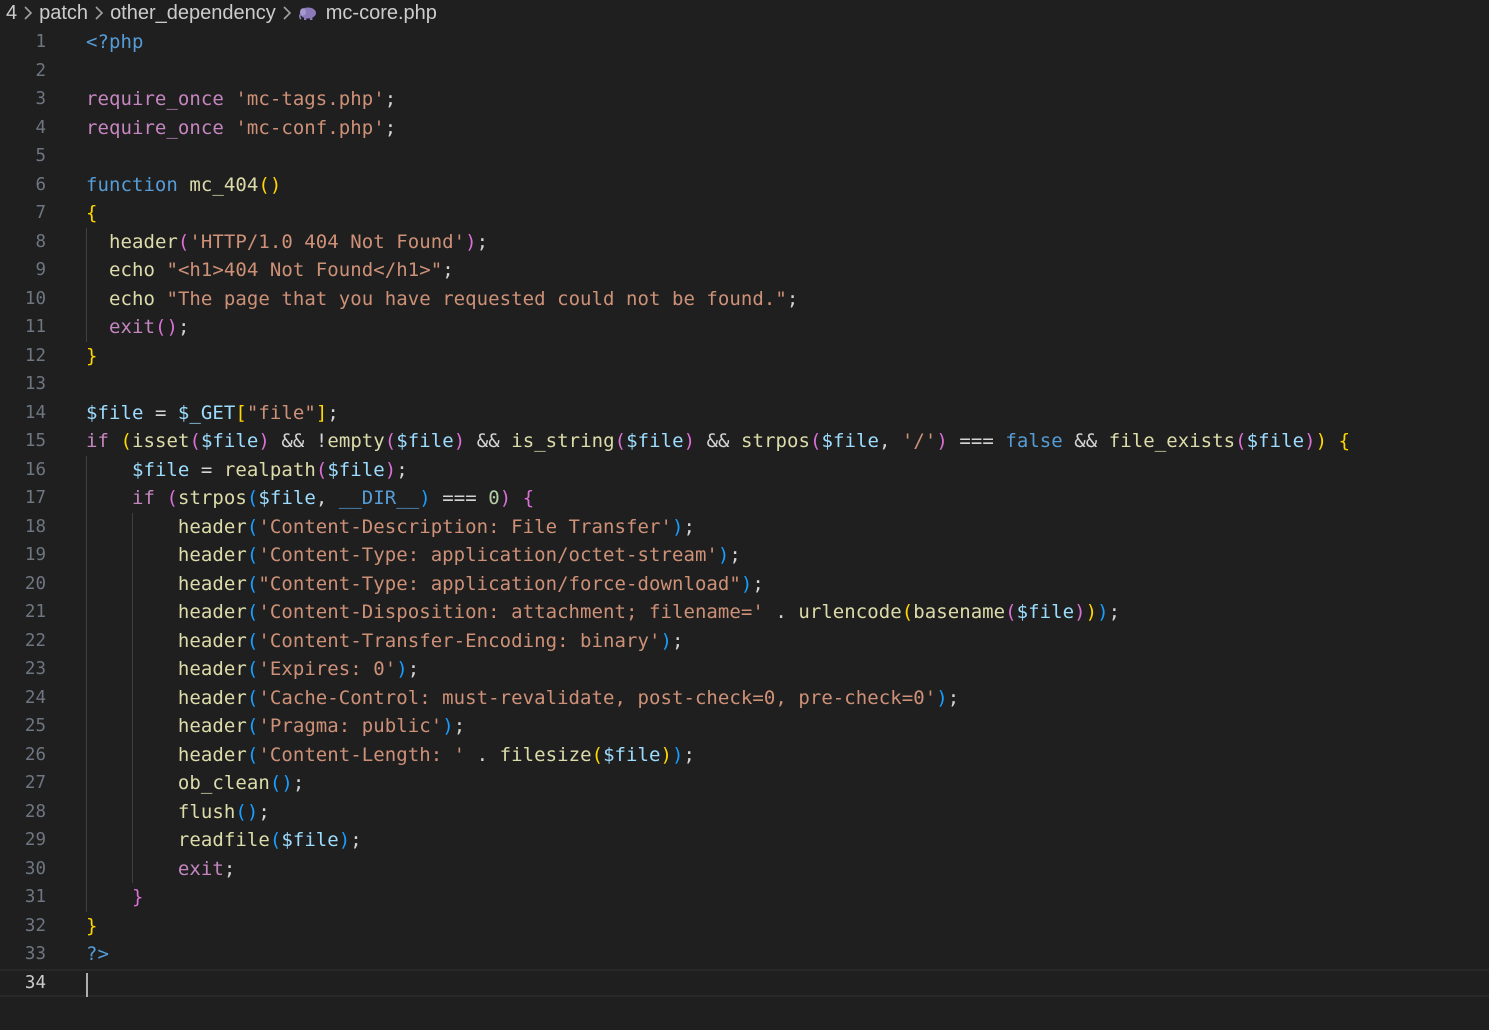 This screenshot has height=1030, width=1489. Describe the element at coordinates (327, 498) in the screenshot. I see `code-token: ,` at that location.